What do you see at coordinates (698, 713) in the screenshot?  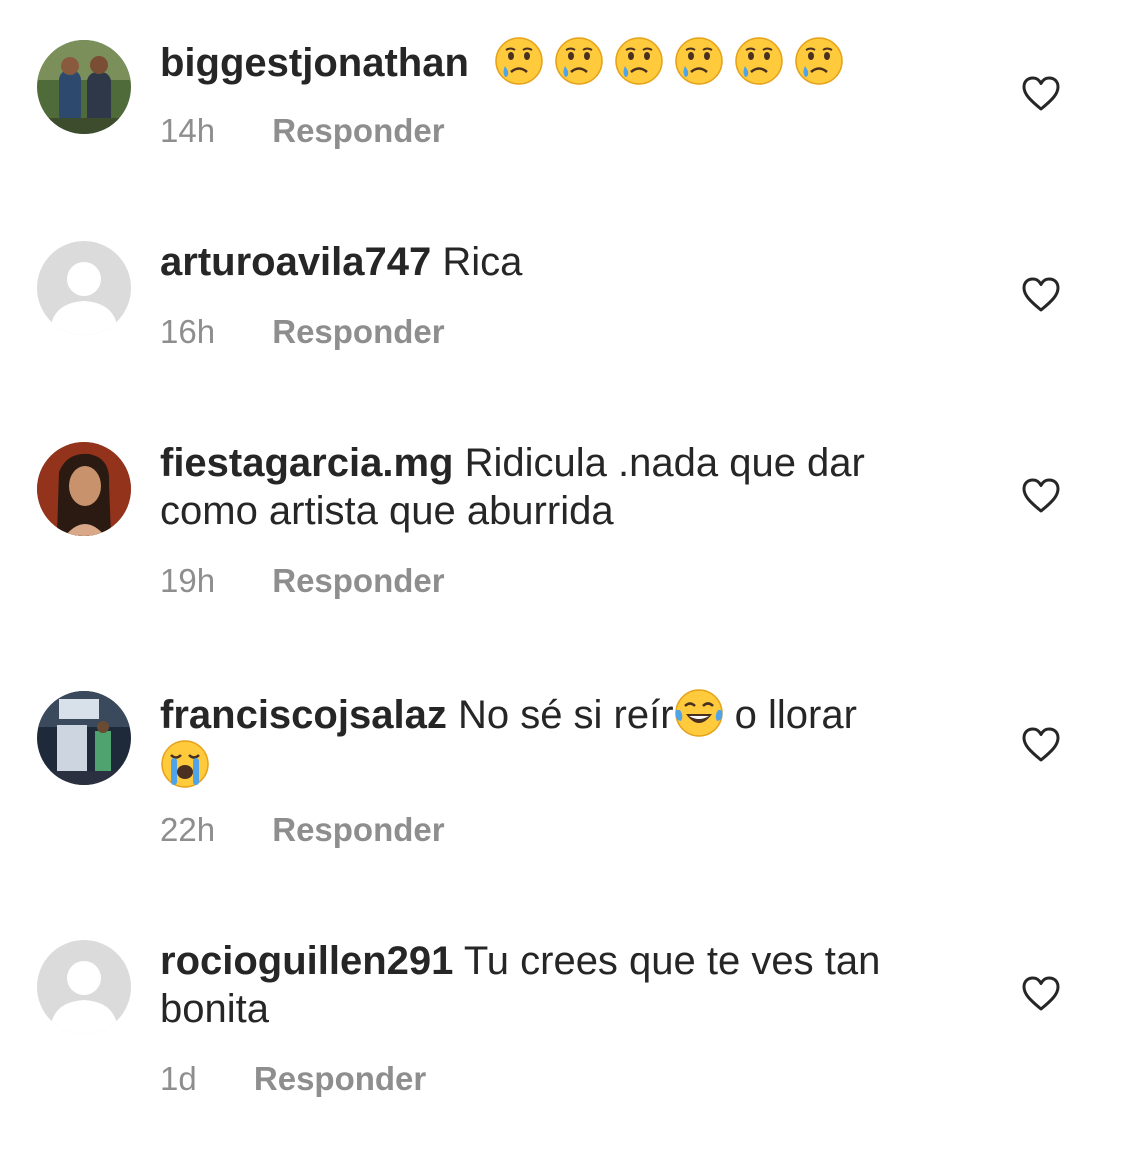 I see `tears-of-joy-icon` at bounding box center [698, 713].